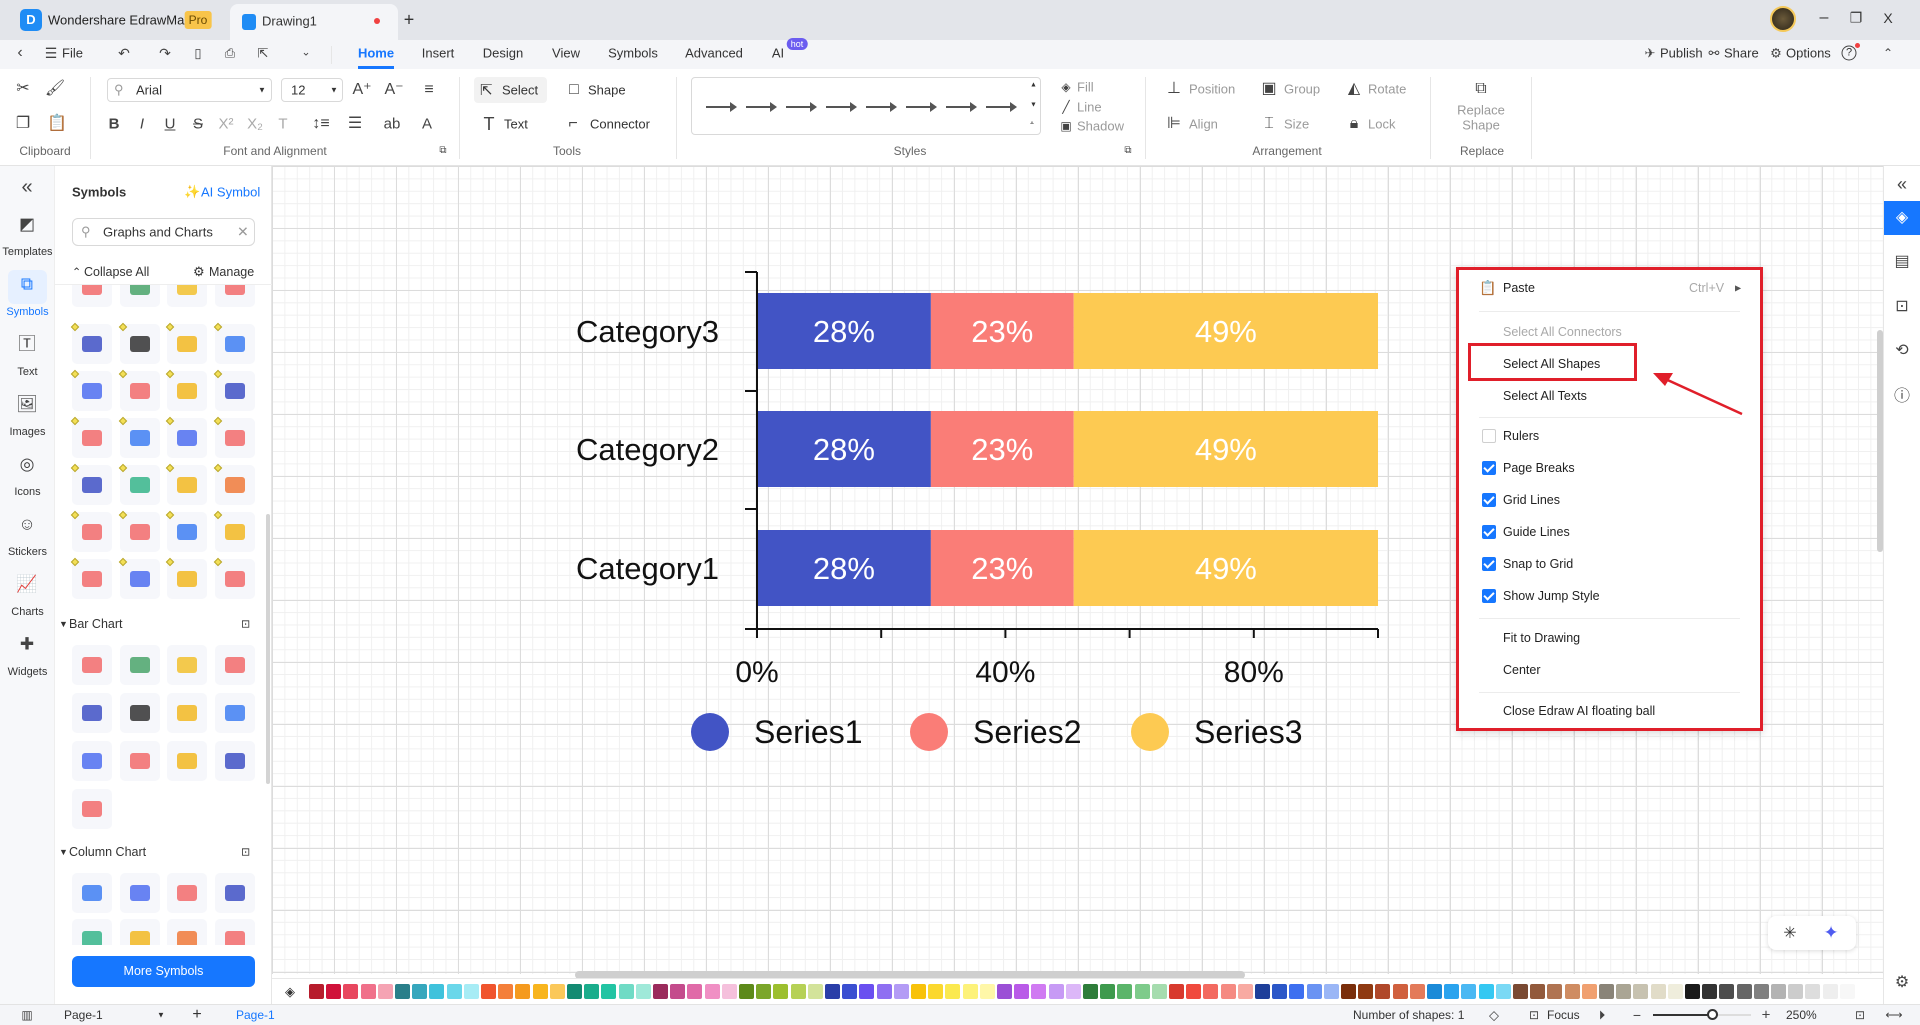 This screenshot has height=1025, width=1920. What do you see at coordinates (427, 124) in the screenshot?
I see `font-color-button: A` at bounding box center [427, 124].